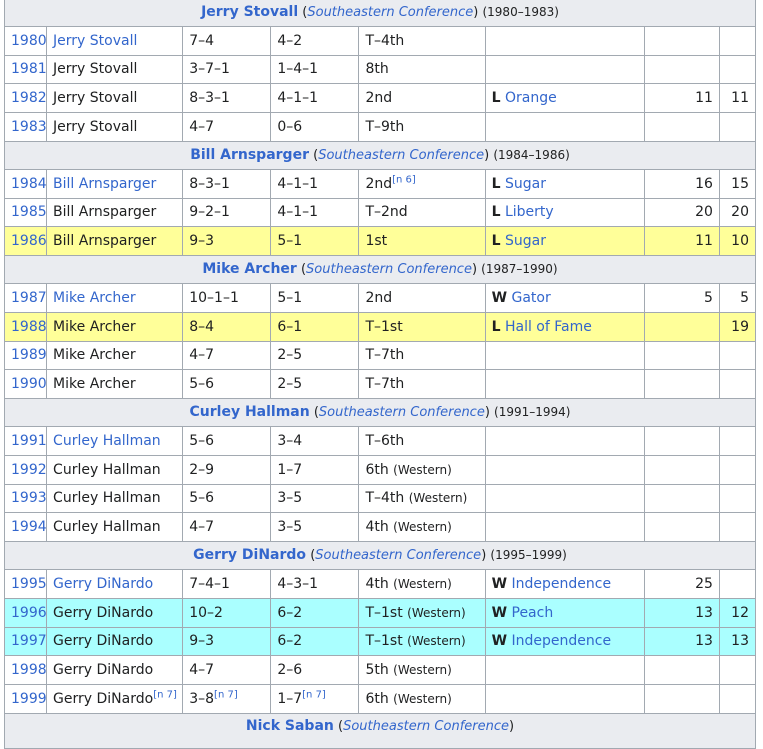 This screenshot has height=749, width=763. What do you see at coordinates (202, 241) in the screenshot?
I see `overall-value: 9–3` at bounding box center [202, 241].